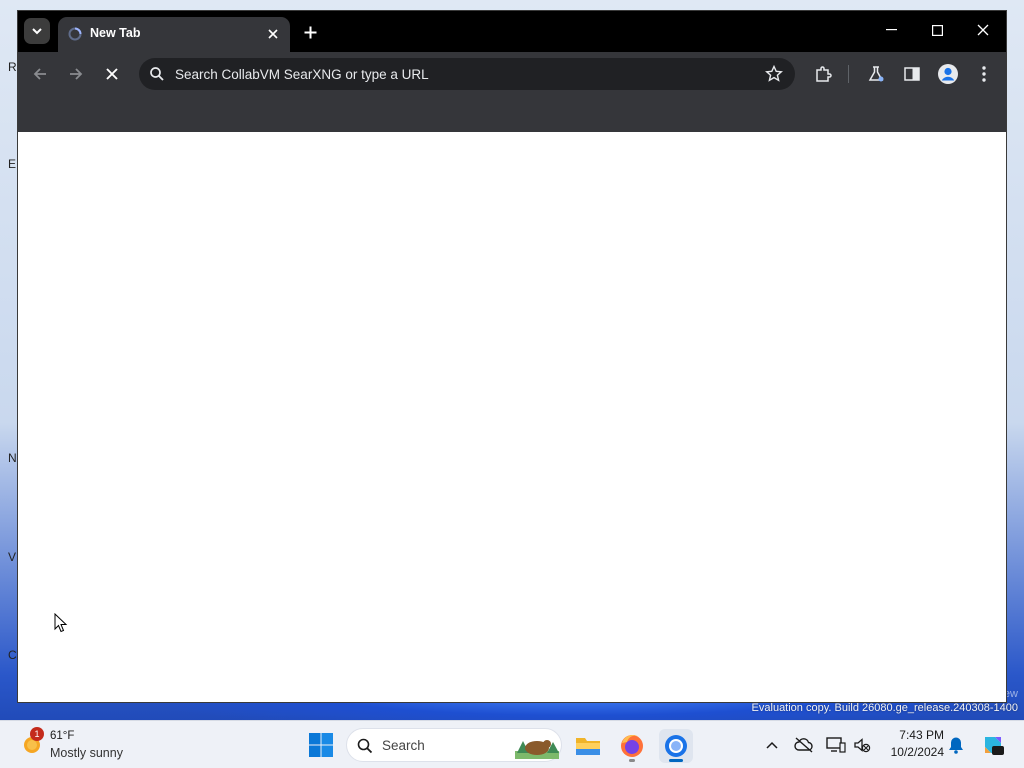 This screenshot has height=768, width=1024. I want to click on chevron-down-icon, so click(37, 31).